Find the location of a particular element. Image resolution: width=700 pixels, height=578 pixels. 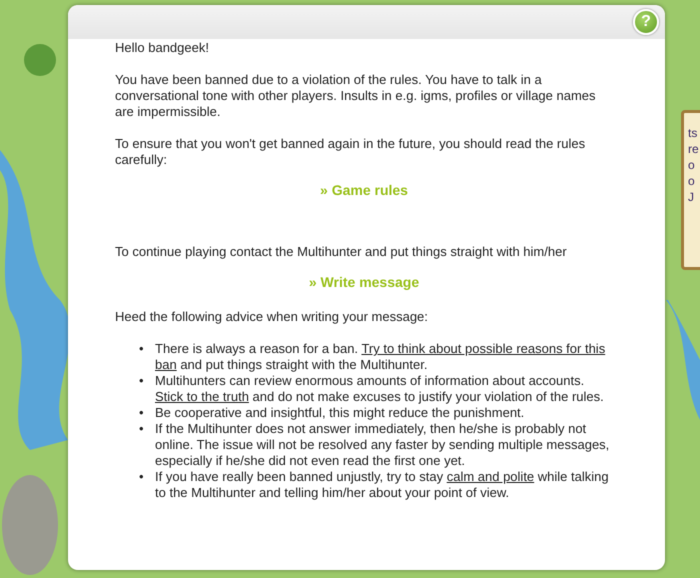

advice-item: If you have really been banned unjustly, try to stay calm and polite while talking to the Multihunter and telling him/her about your point of view. is located at coordinates (382, 485).